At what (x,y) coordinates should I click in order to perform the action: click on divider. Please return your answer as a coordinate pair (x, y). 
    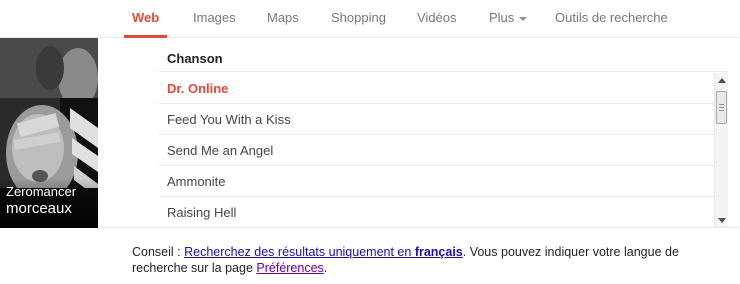
    Looking at the image, I should click on (419, 227).